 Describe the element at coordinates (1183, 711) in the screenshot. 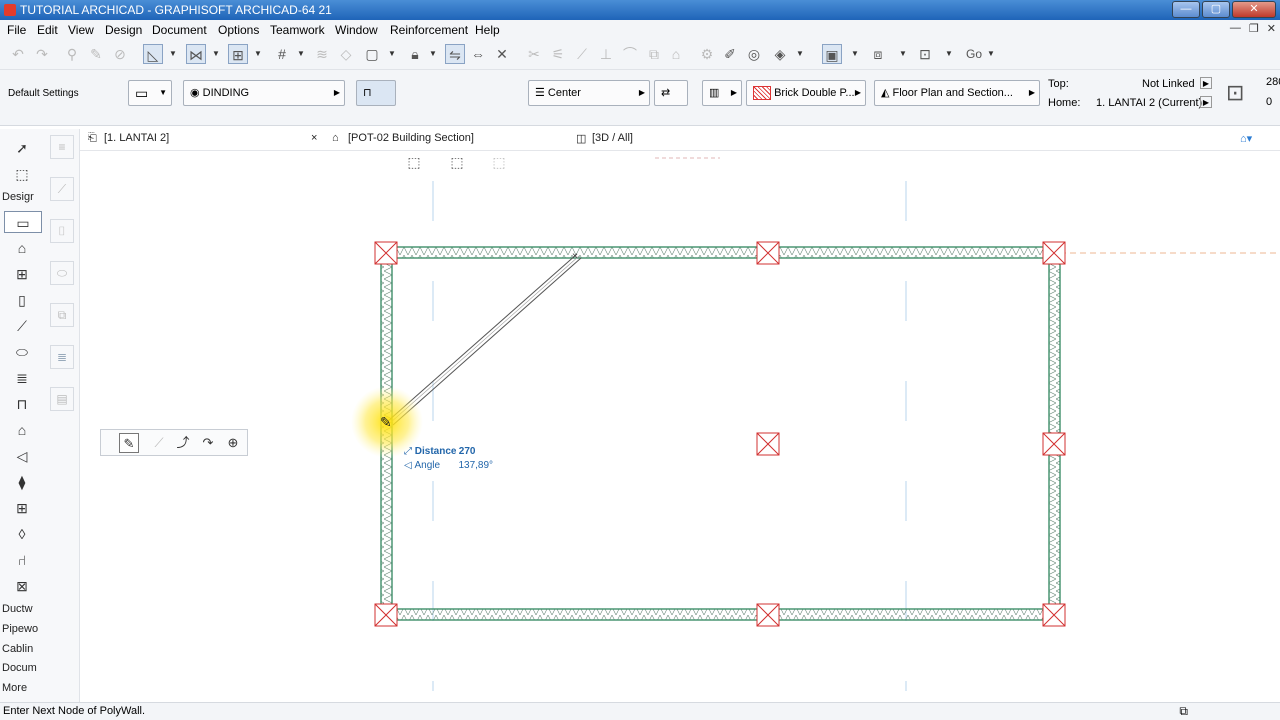

I see `quick-options-icon: ⧉` at that location.